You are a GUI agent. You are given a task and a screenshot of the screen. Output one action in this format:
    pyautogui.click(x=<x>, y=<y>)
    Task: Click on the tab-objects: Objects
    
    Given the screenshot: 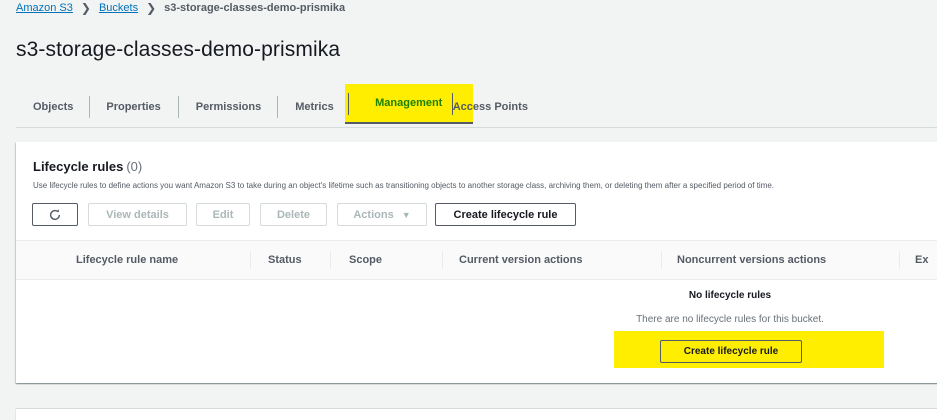 What is the action you would take?
    pyautogui.click(x=52, y=106)
    